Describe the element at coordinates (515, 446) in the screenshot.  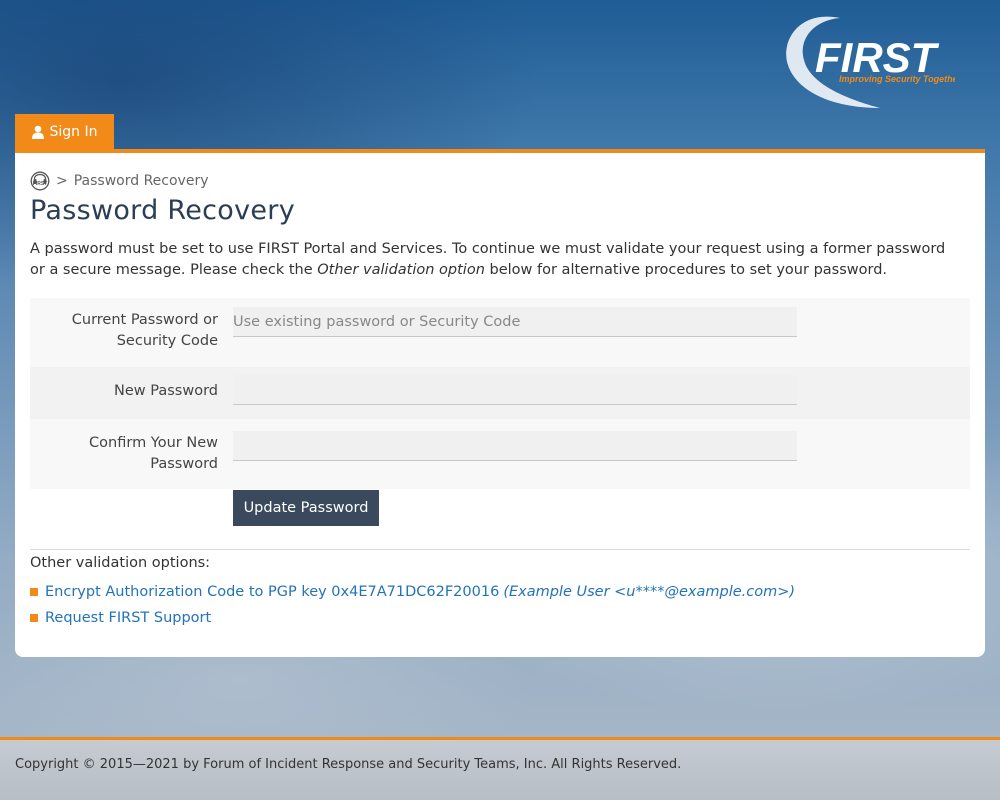
I see `confirm-password-input` at that location.